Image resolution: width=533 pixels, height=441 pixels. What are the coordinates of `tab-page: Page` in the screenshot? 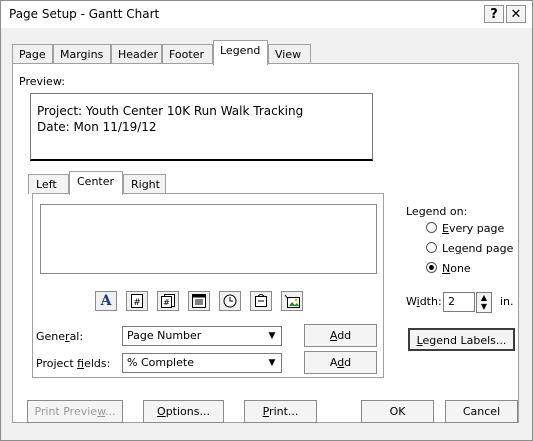 It's located at (32, 54).